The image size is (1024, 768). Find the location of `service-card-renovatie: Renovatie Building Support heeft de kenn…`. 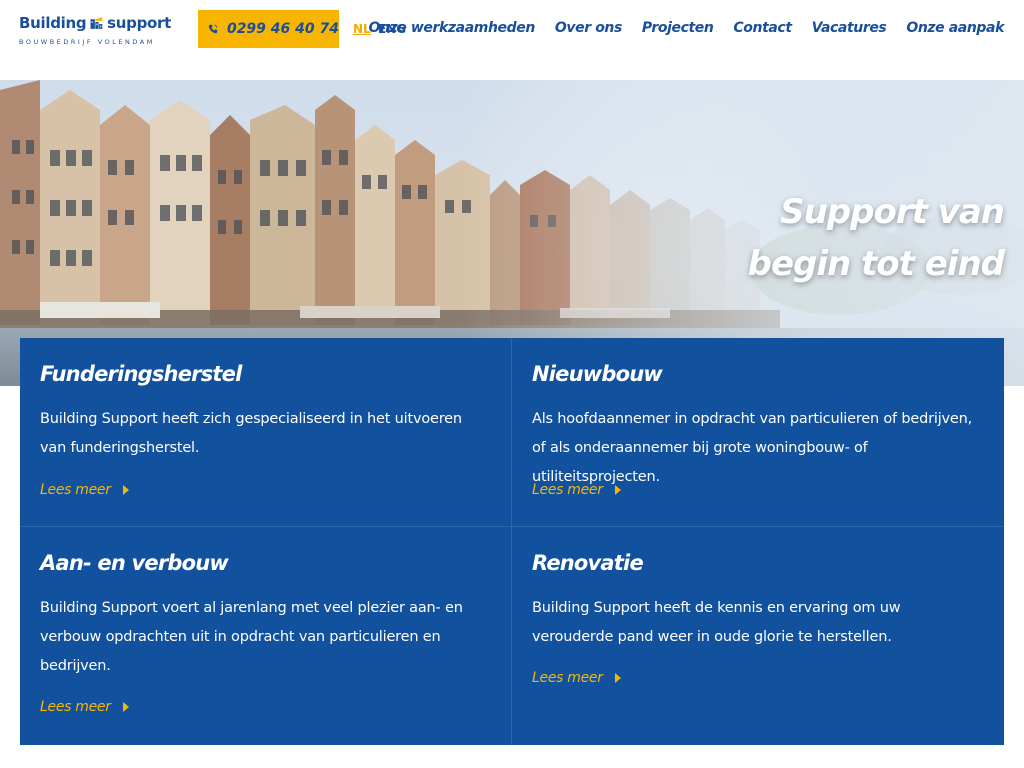

service-card-renovatie: Renovatie Building Support heeft de kenn… is located at coordinates (758, 636).